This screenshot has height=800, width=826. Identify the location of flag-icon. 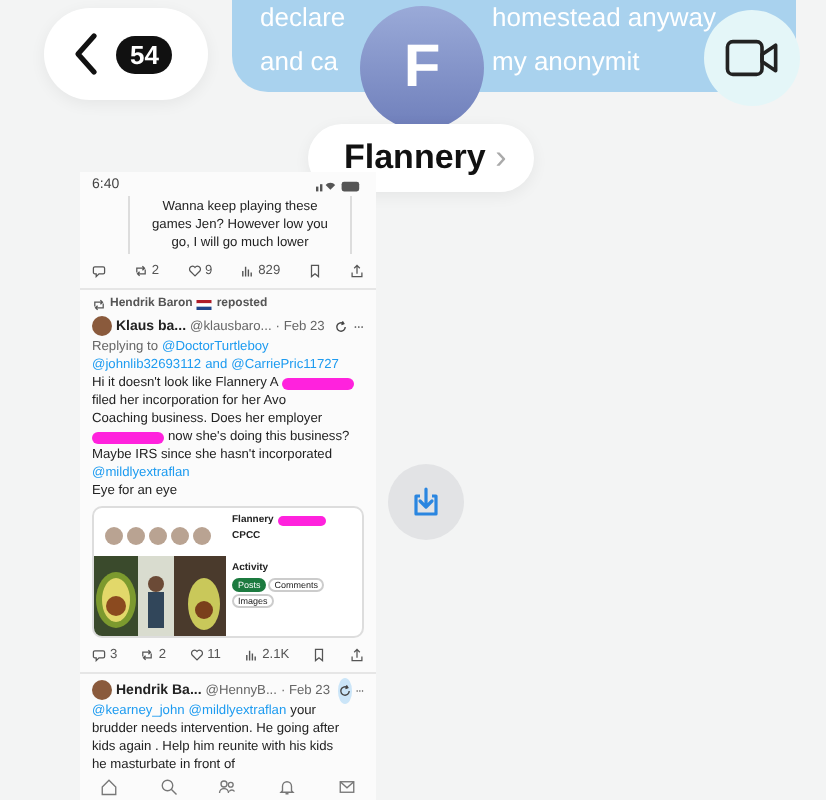
(204, 304).